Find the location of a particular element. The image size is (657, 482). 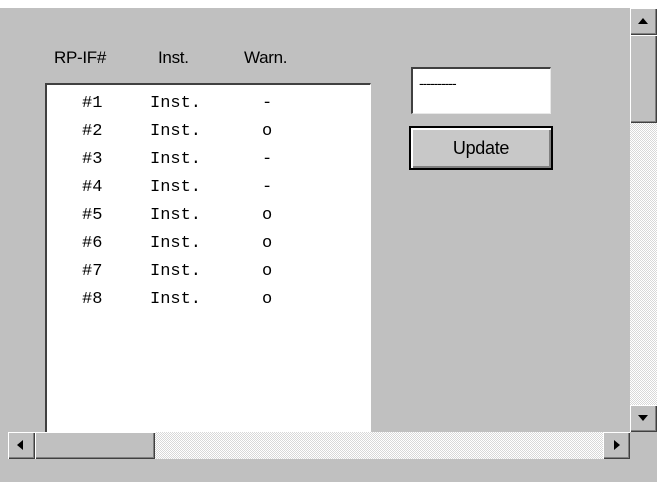

arrow-left-icon is located at coordinates (20, 445).